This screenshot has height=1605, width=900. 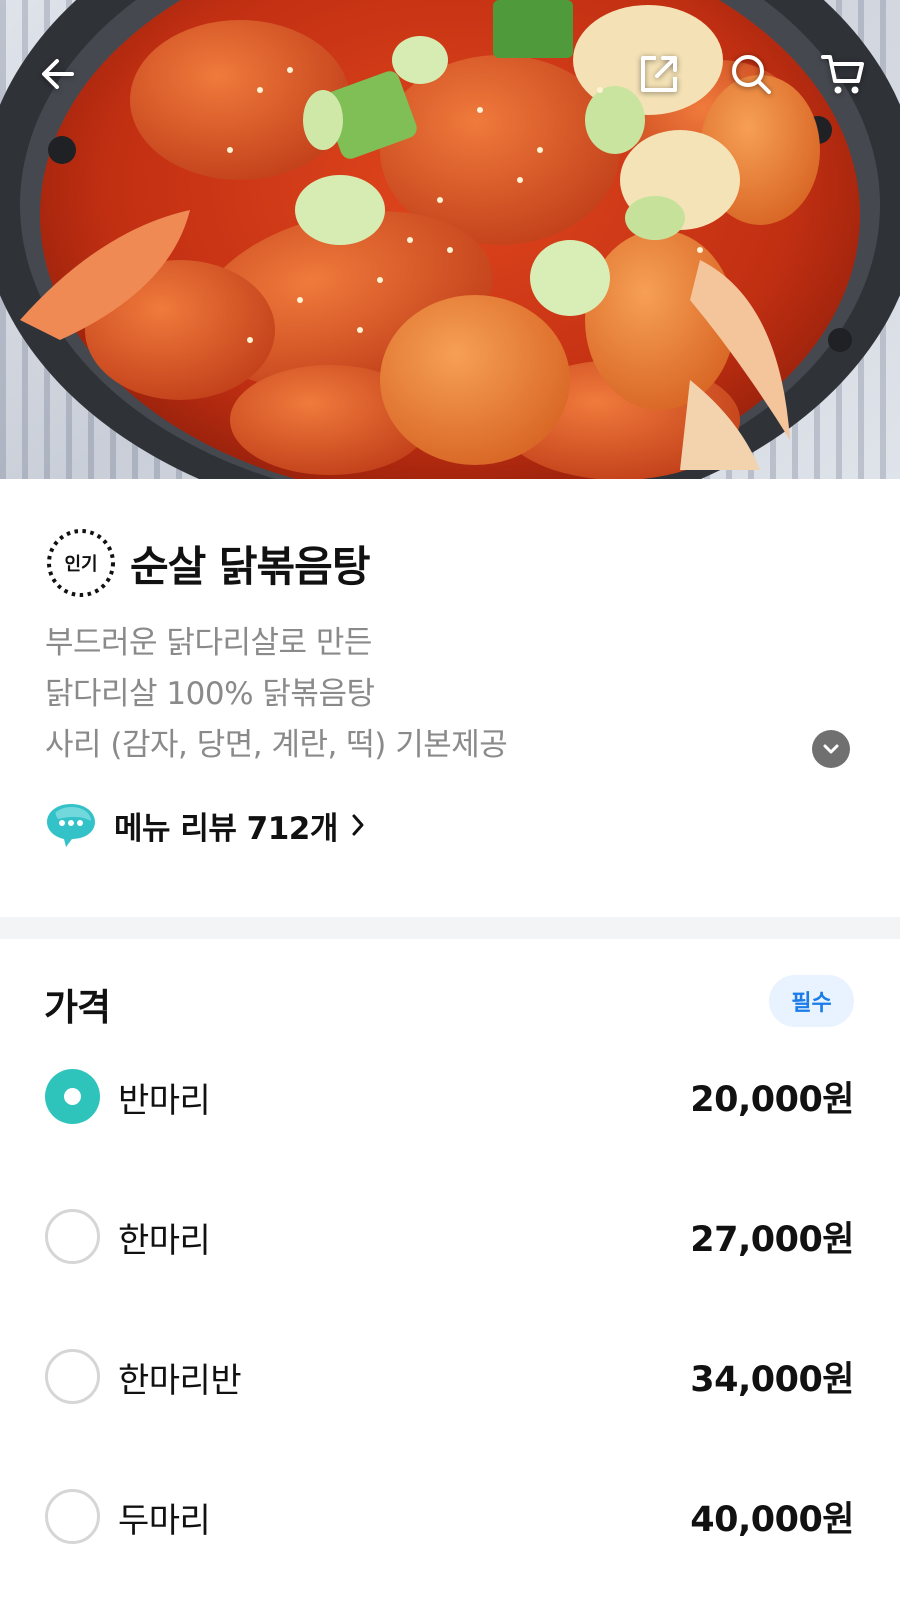 I want to click on price-option-whole: 한마리 27,000원, so click(x=450, y=1236).